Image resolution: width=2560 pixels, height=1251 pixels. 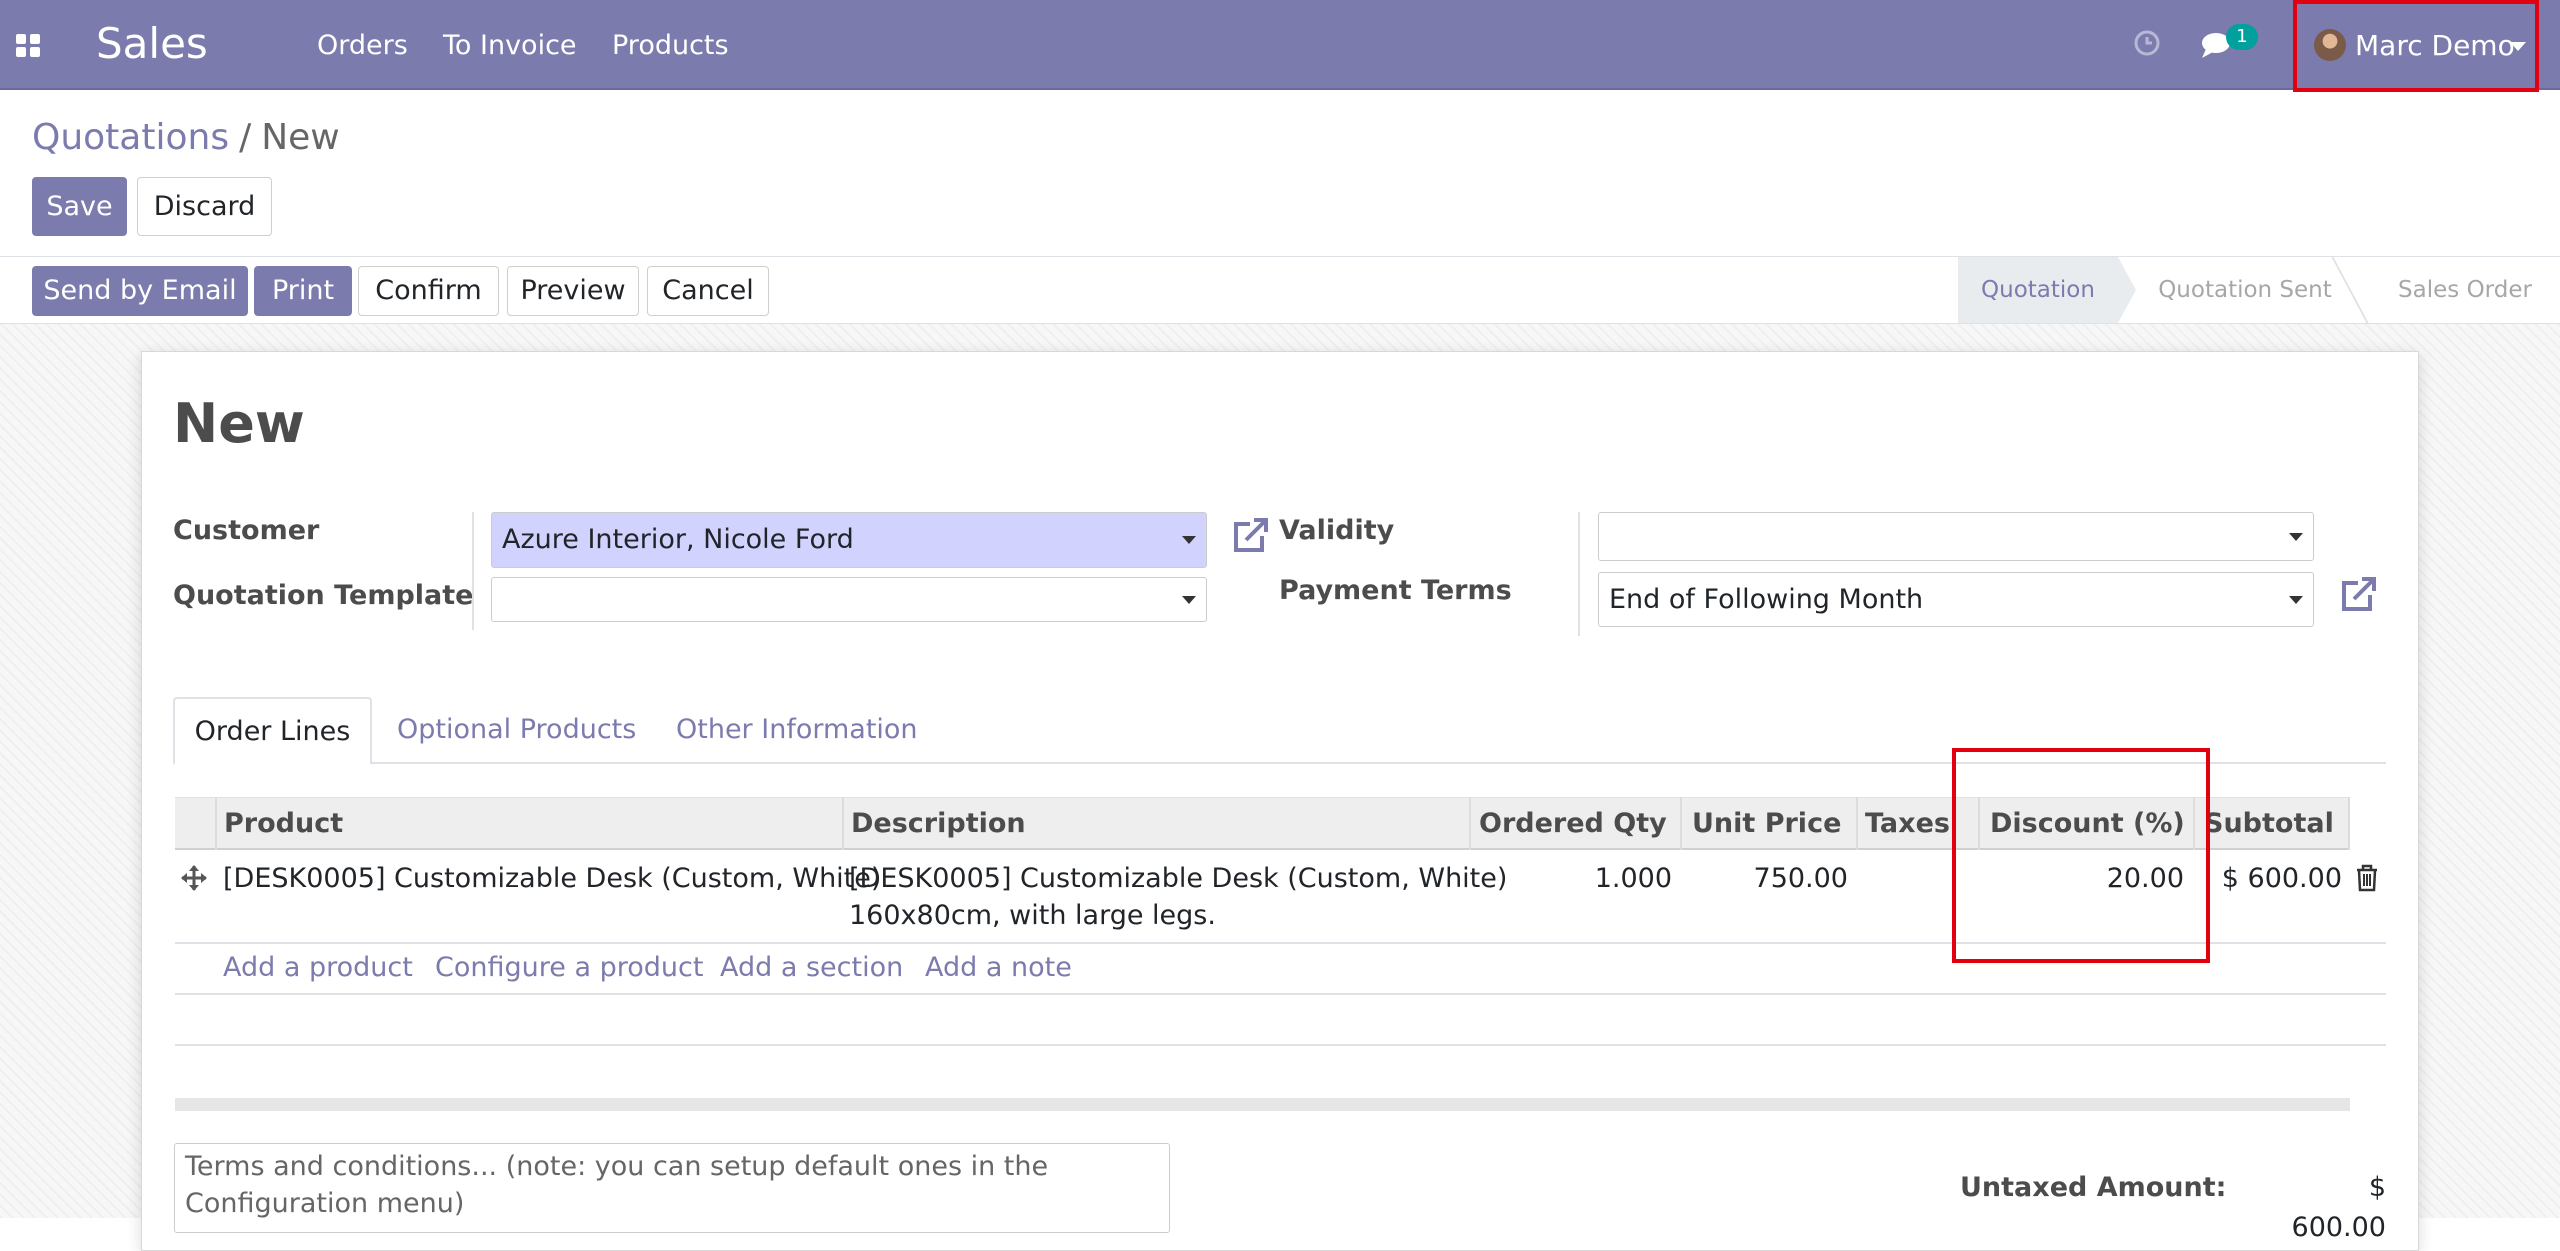 I want to click on row-description-line2: 160x80cm, with large legs., so click(x=1032, y=915).